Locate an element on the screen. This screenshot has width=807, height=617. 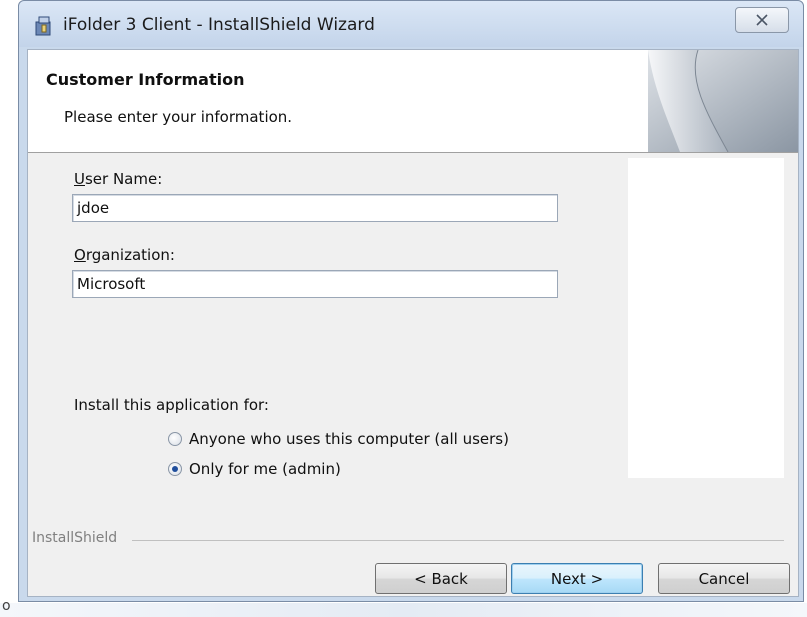
organization-label: Organization: is located at coordinates (124, 255).